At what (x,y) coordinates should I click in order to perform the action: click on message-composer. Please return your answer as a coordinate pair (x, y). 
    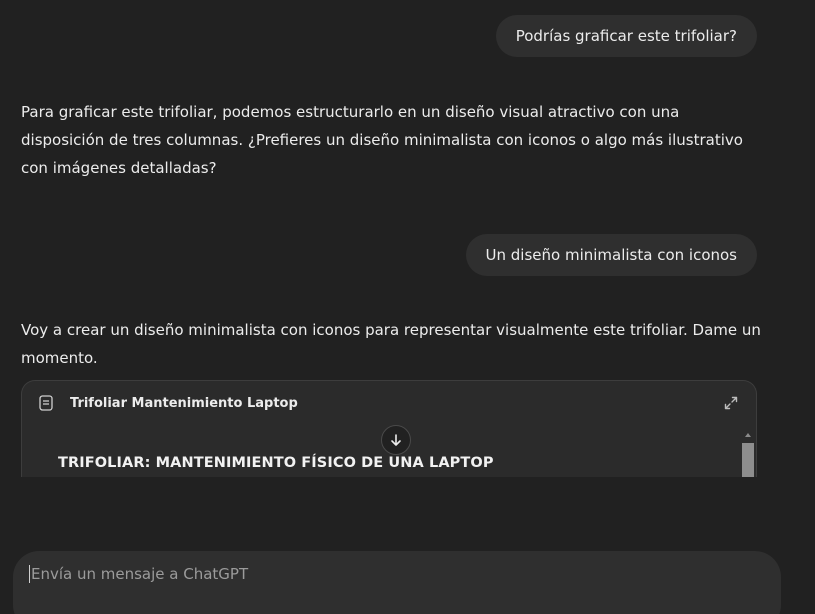
    Looking at the image, I should click on (397, 582).